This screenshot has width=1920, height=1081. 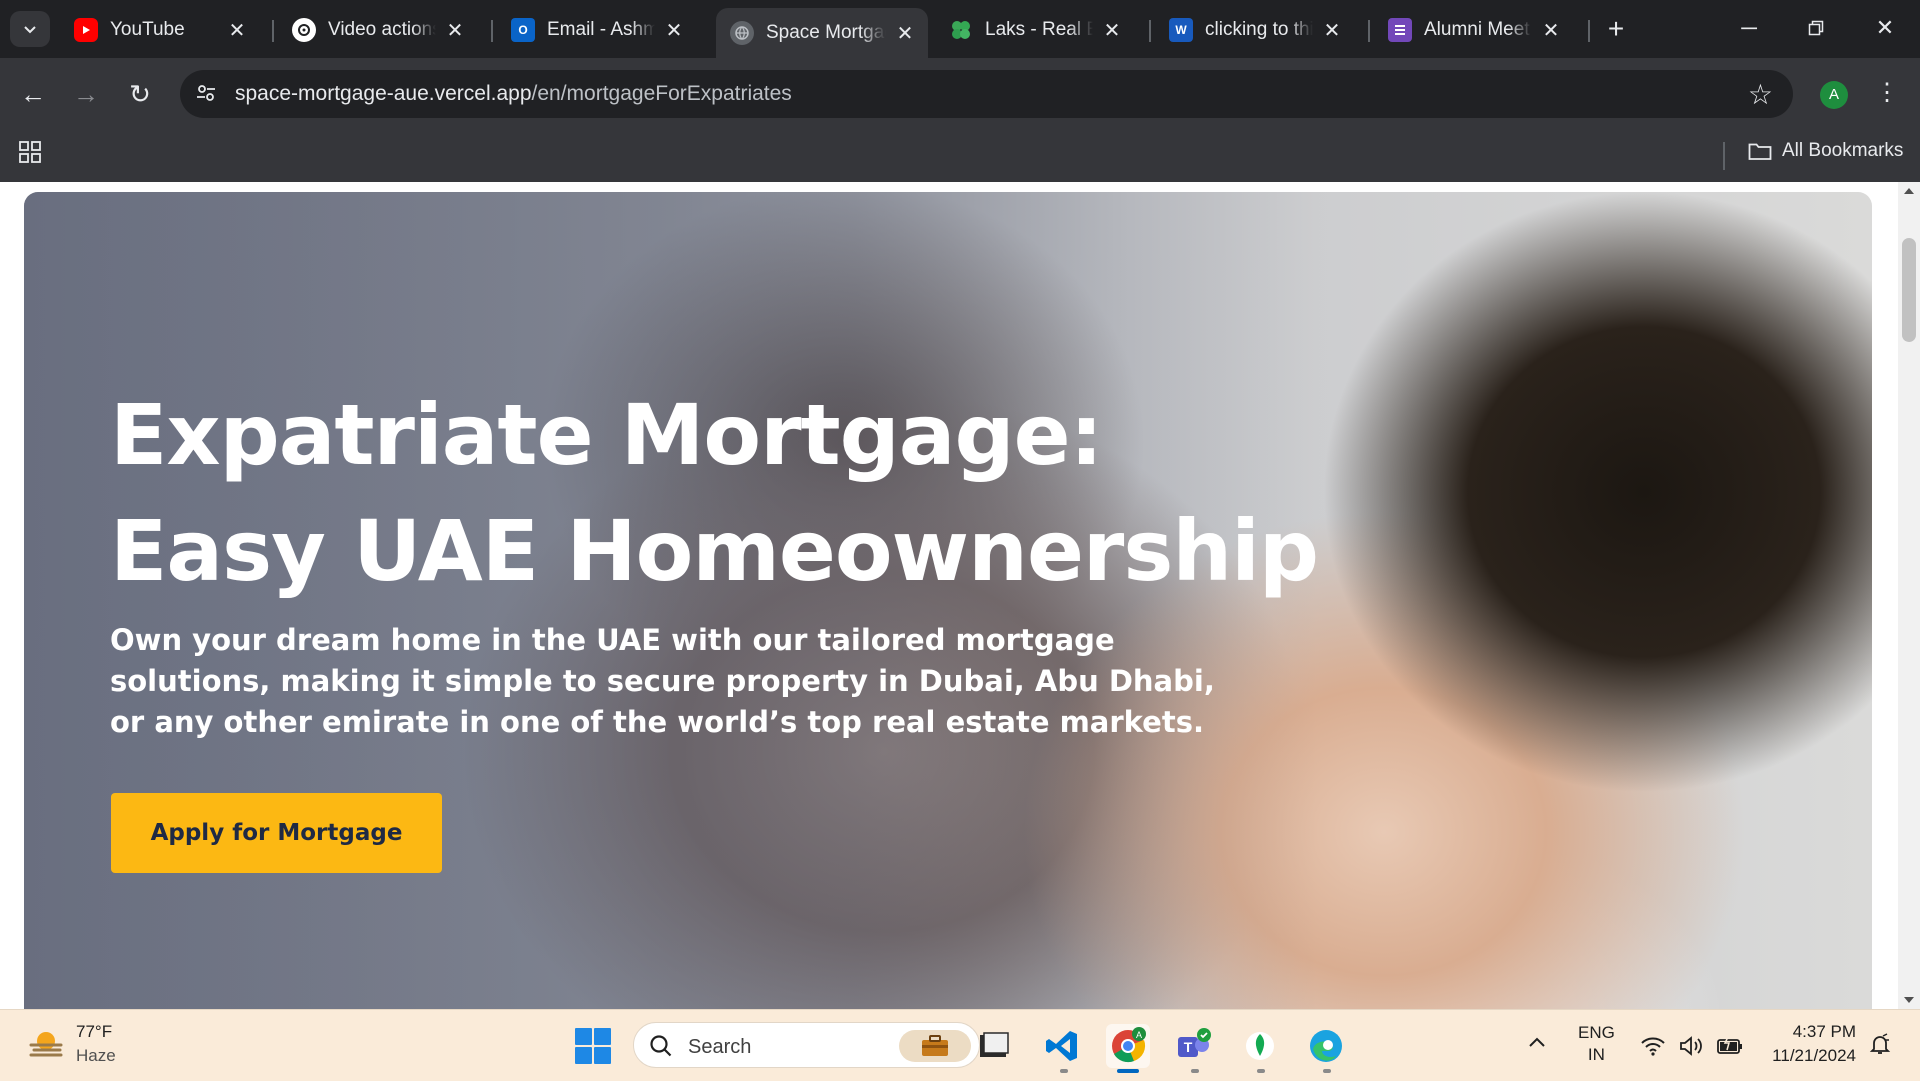 I want to click on weather-widget: 77°F Haze, so click(x=71, y=1044).